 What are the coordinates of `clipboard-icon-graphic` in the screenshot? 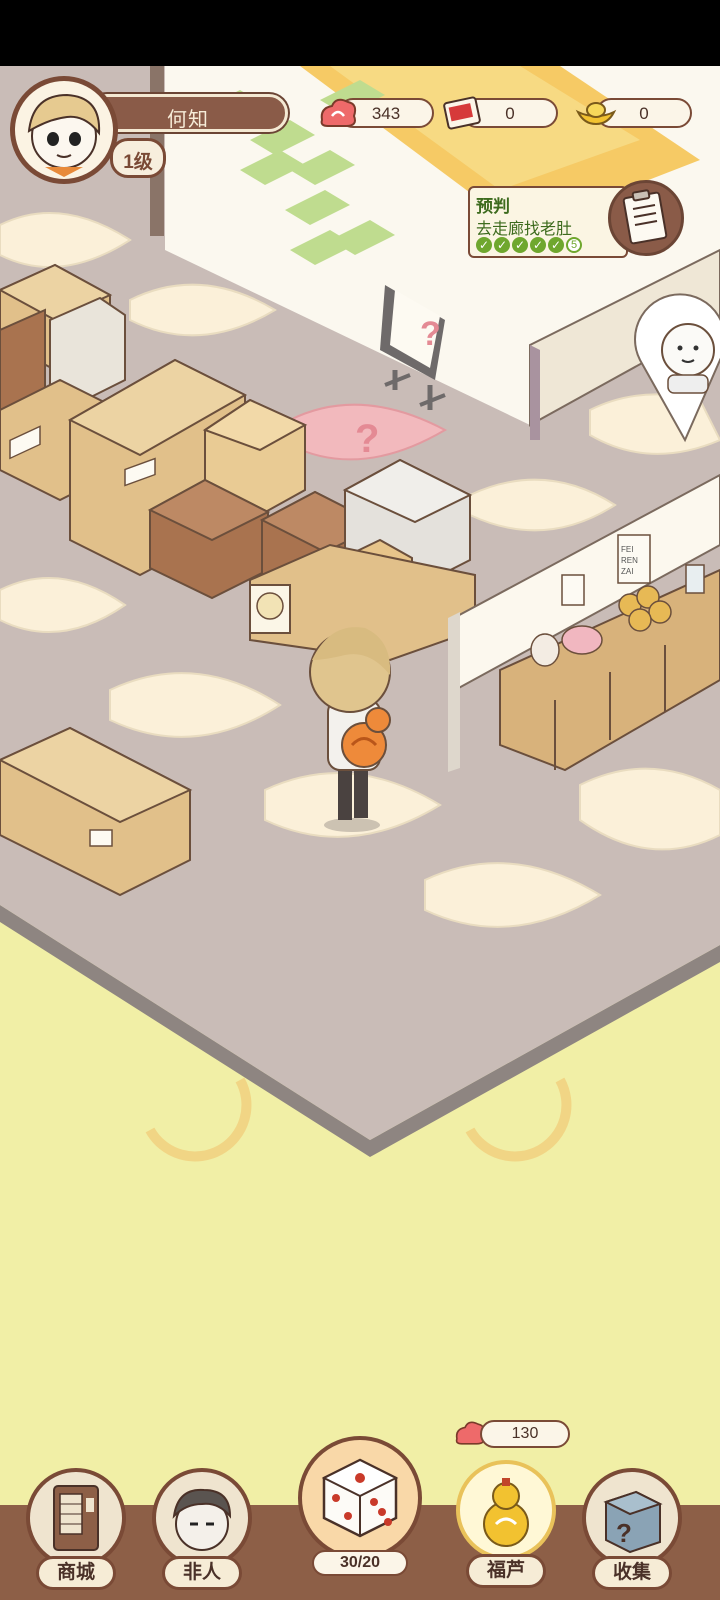 It's located at (645, 217).